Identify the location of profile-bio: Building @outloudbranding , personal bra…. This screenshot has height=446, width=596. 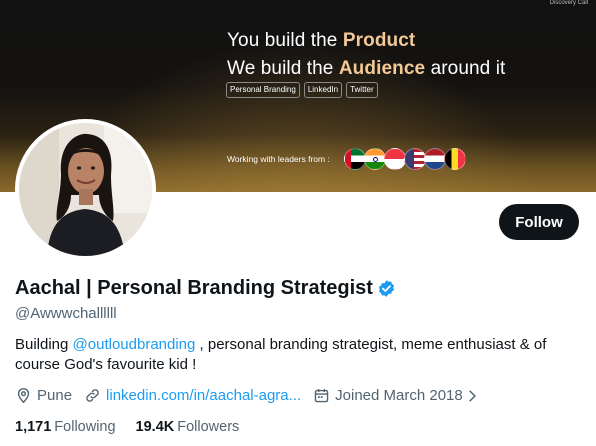
(300, 355).